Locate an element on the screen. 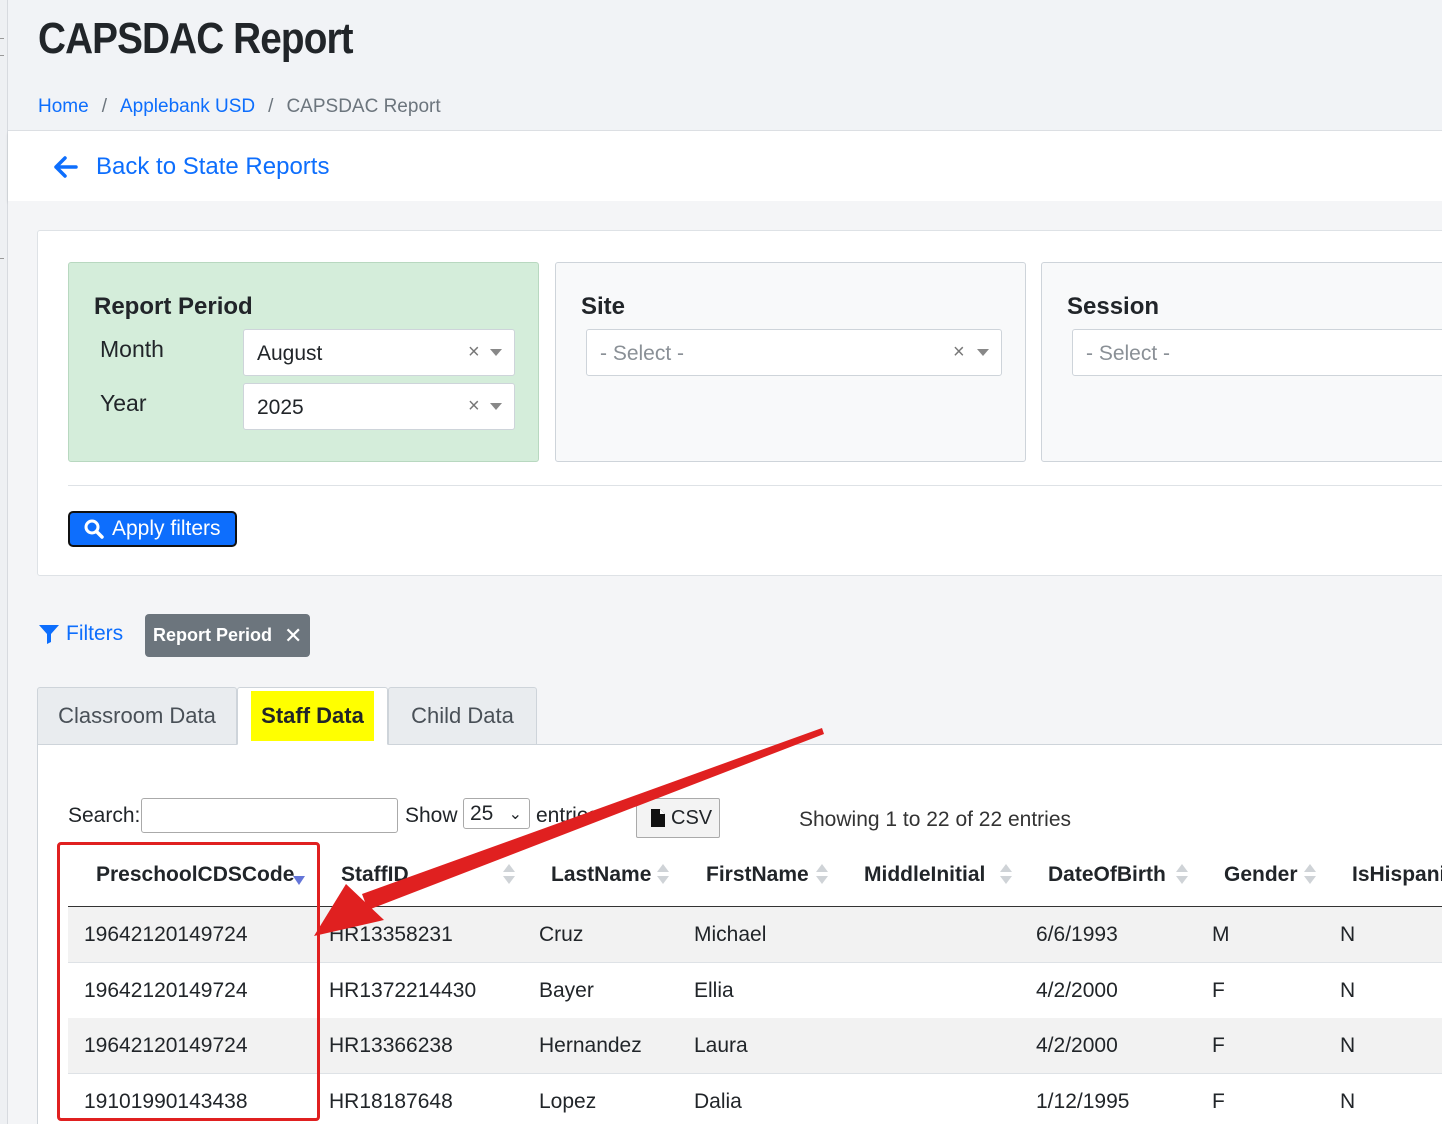  column-header-gender: Gender is located at coordinates (1261, 875).